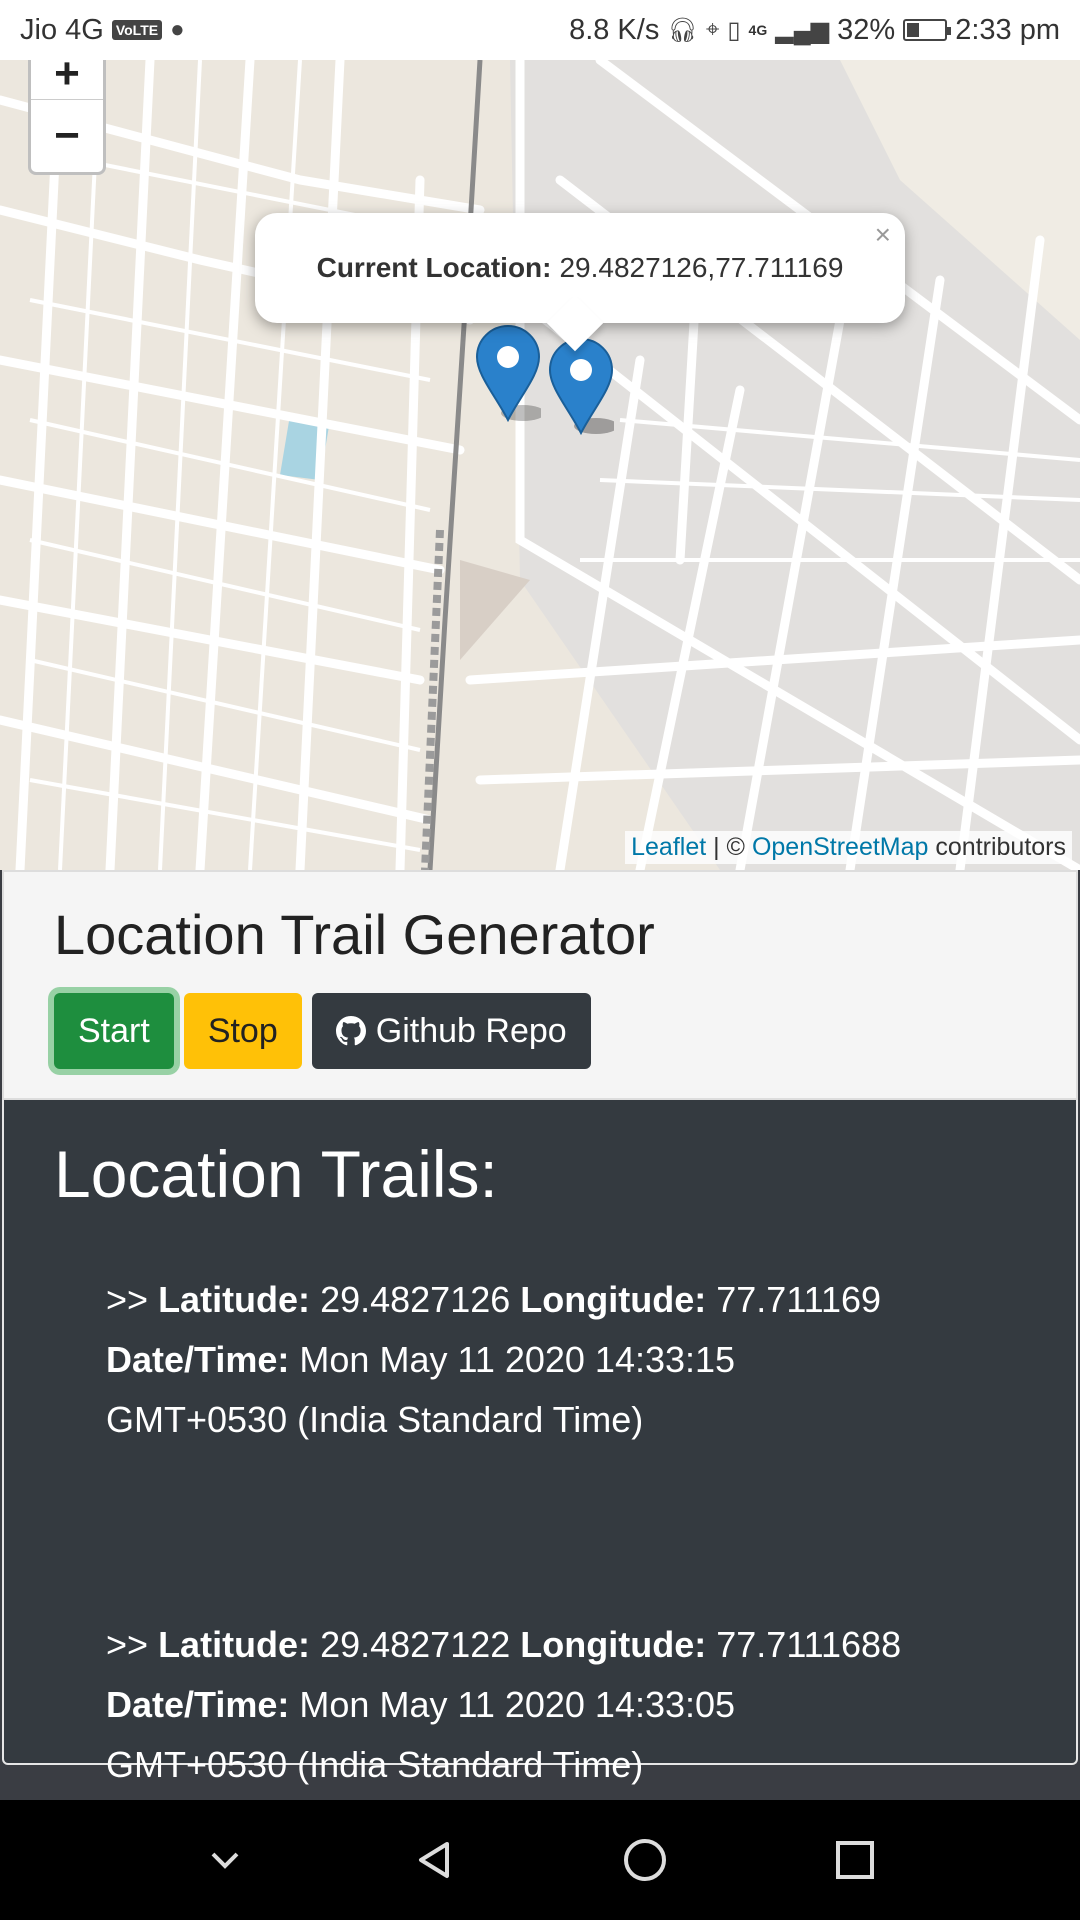 The width and height of the screenshot is (1080, 1920). What do you see at coordinates (517, 1359) in the screenshot?
I see `datetime-value: Mon May 11 2020 14:33:15` at bounding box center [517, 1359].